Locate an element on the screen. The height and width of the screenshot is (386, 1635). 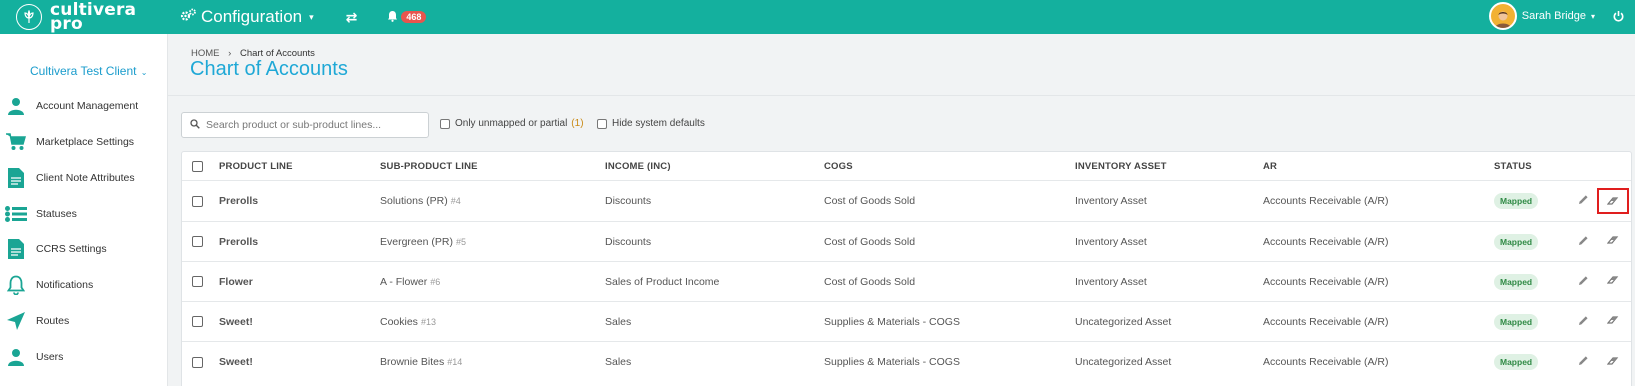
column-header: STATUS is located at coordinates (1513, 166).